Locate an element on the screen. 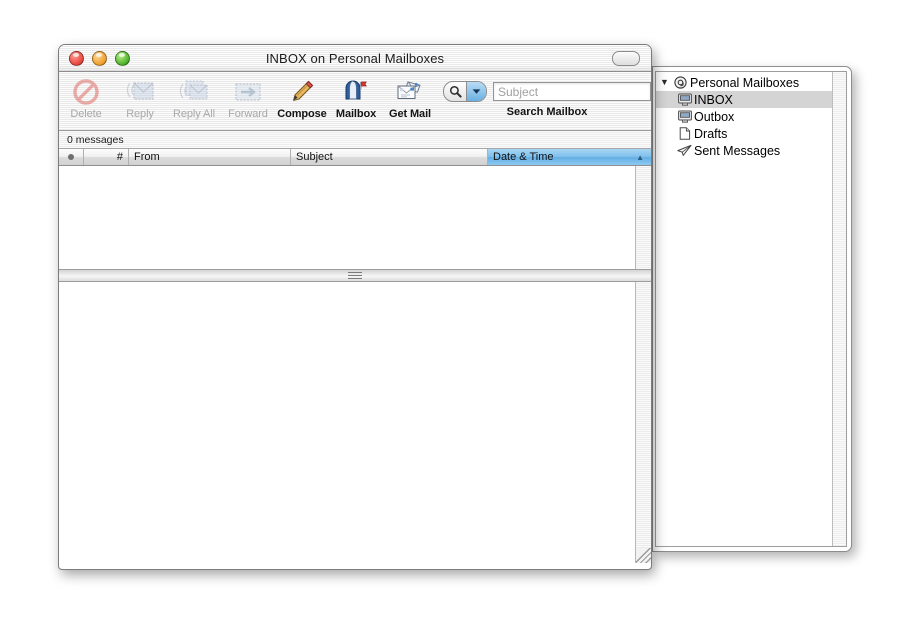  message-list-scrollbar is located at coordinates (643, 217).